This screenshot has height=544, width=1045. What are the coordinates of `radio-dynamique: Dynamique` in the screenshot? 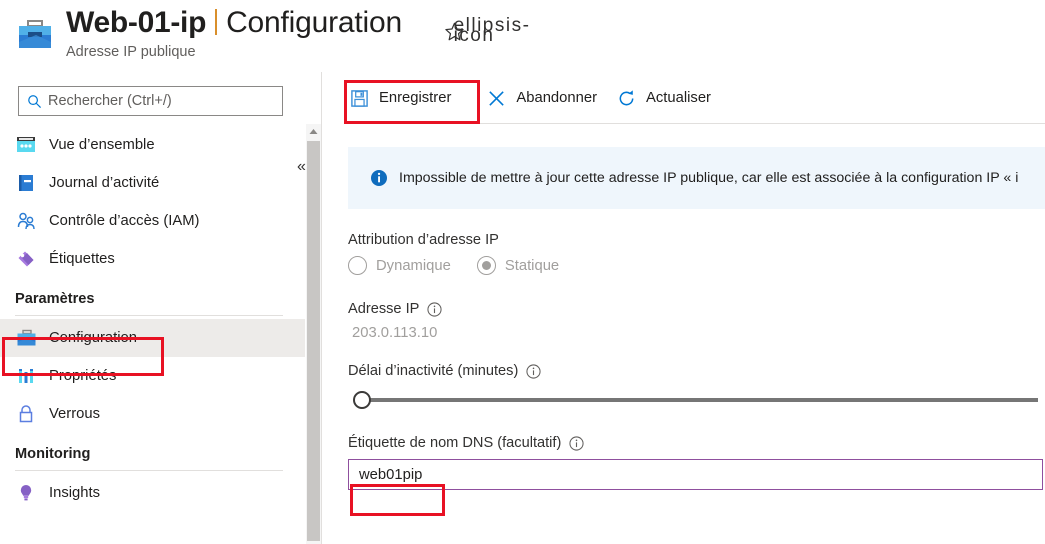 It's located at (399, 265).